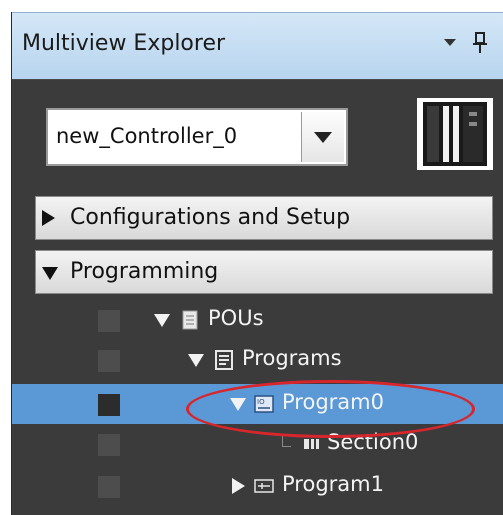  Describe the element at coordinates (373, 442) in the screenshot. I see `tree-item-label: Section0` at that location.